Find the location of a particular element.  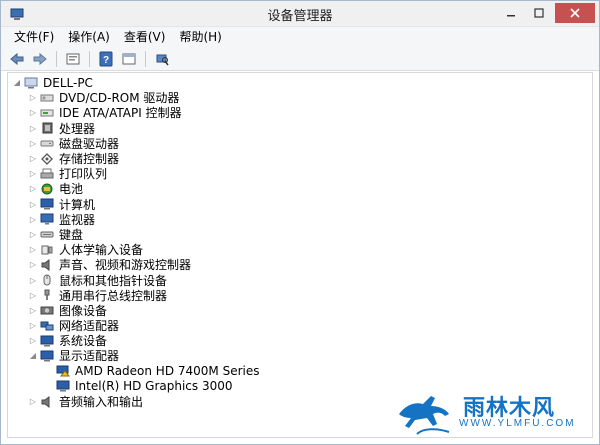

keyboard-icon is located at coordinates (47, 234).